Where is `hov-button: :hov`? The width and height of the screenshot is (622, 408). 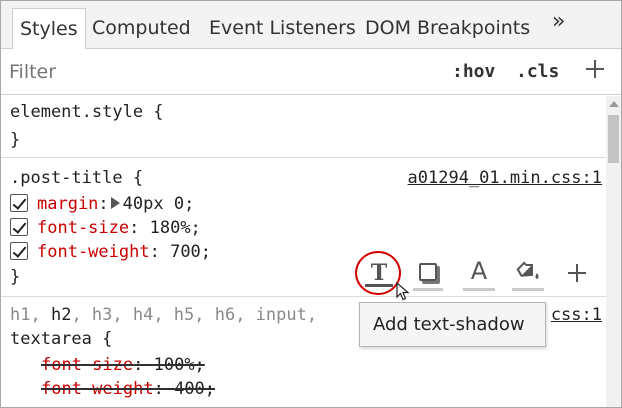
hov-button: :hov is located at coordinates (473, 71).